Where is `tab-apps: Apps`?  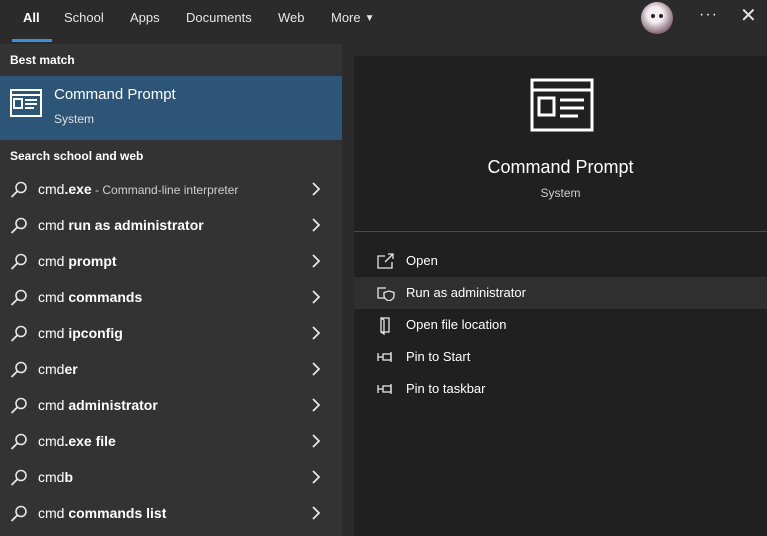
tab-apps: Apps is located at coordinates (145, 18).